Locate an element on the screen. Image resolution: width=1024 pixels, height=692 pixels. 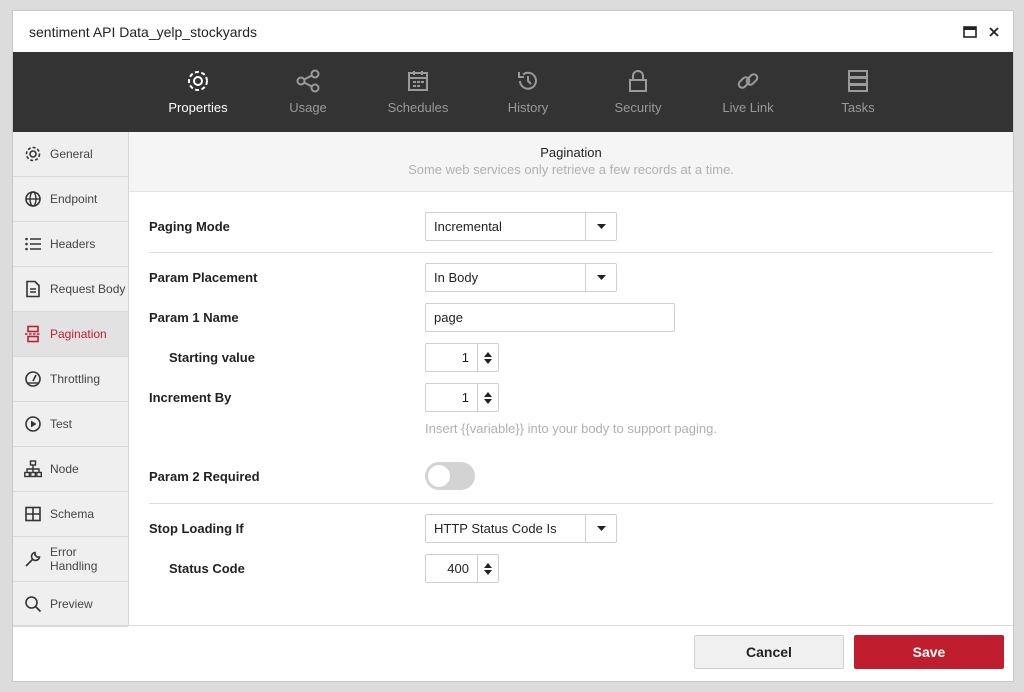
starting-value-label: Starting value is located at coordinates (212, 357).